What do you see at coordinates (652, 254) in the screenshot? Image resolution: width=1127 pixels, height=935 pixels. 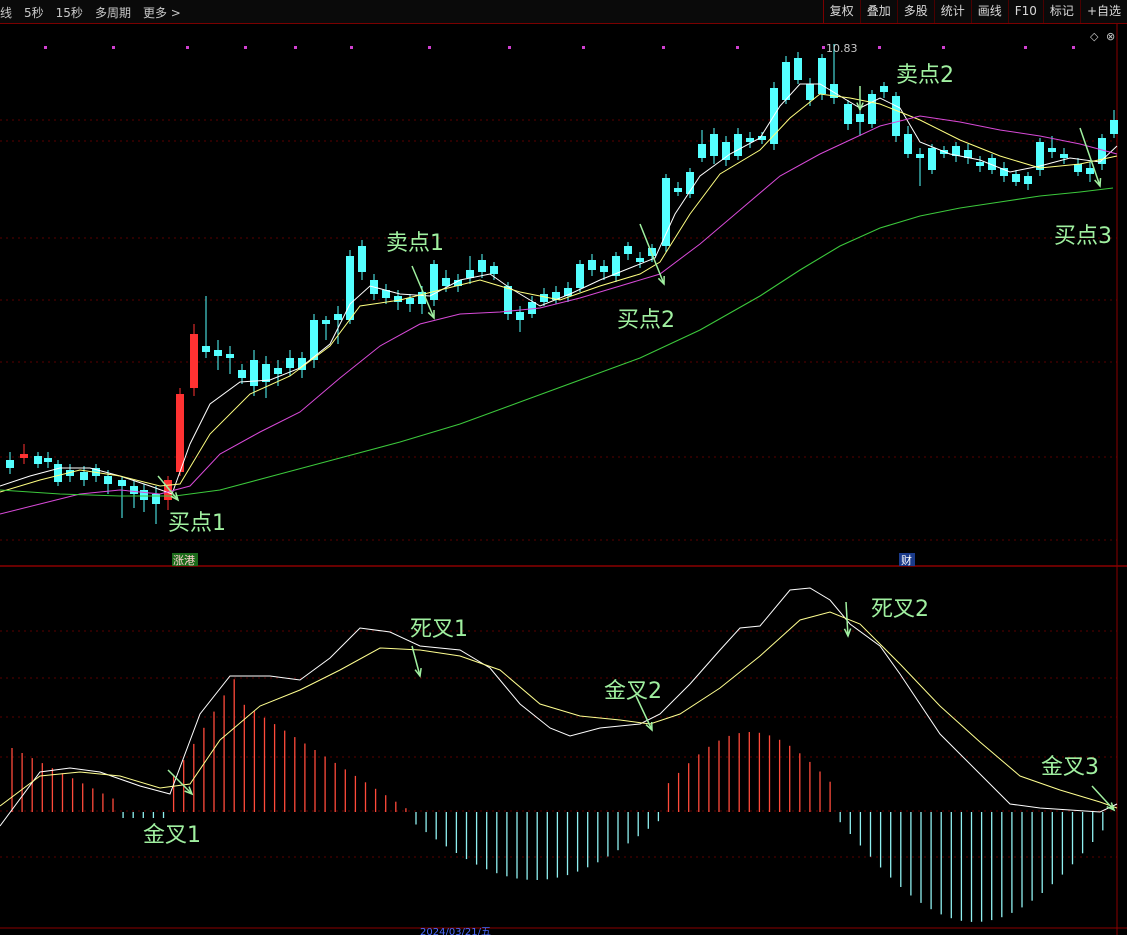 I see `buy-2-arrow` at bounding box center [652, 254].